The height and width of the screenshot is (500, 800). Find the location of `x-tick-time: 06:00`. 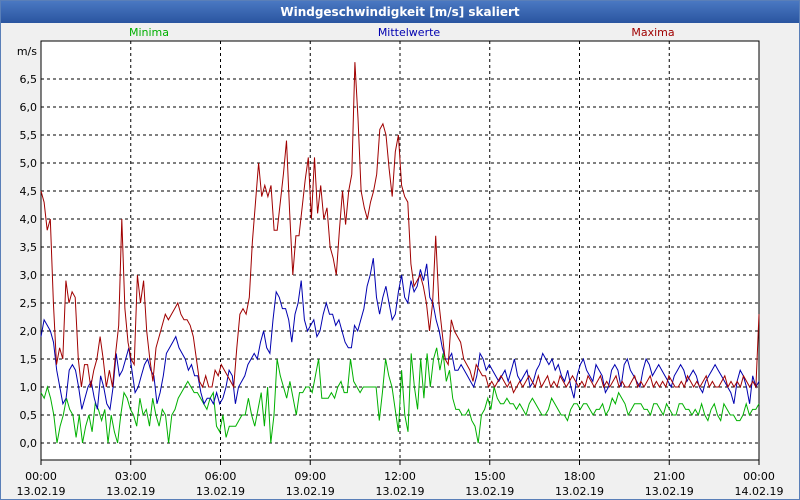

x-tick-time: 06:00 is located at coordinates (221, 476).